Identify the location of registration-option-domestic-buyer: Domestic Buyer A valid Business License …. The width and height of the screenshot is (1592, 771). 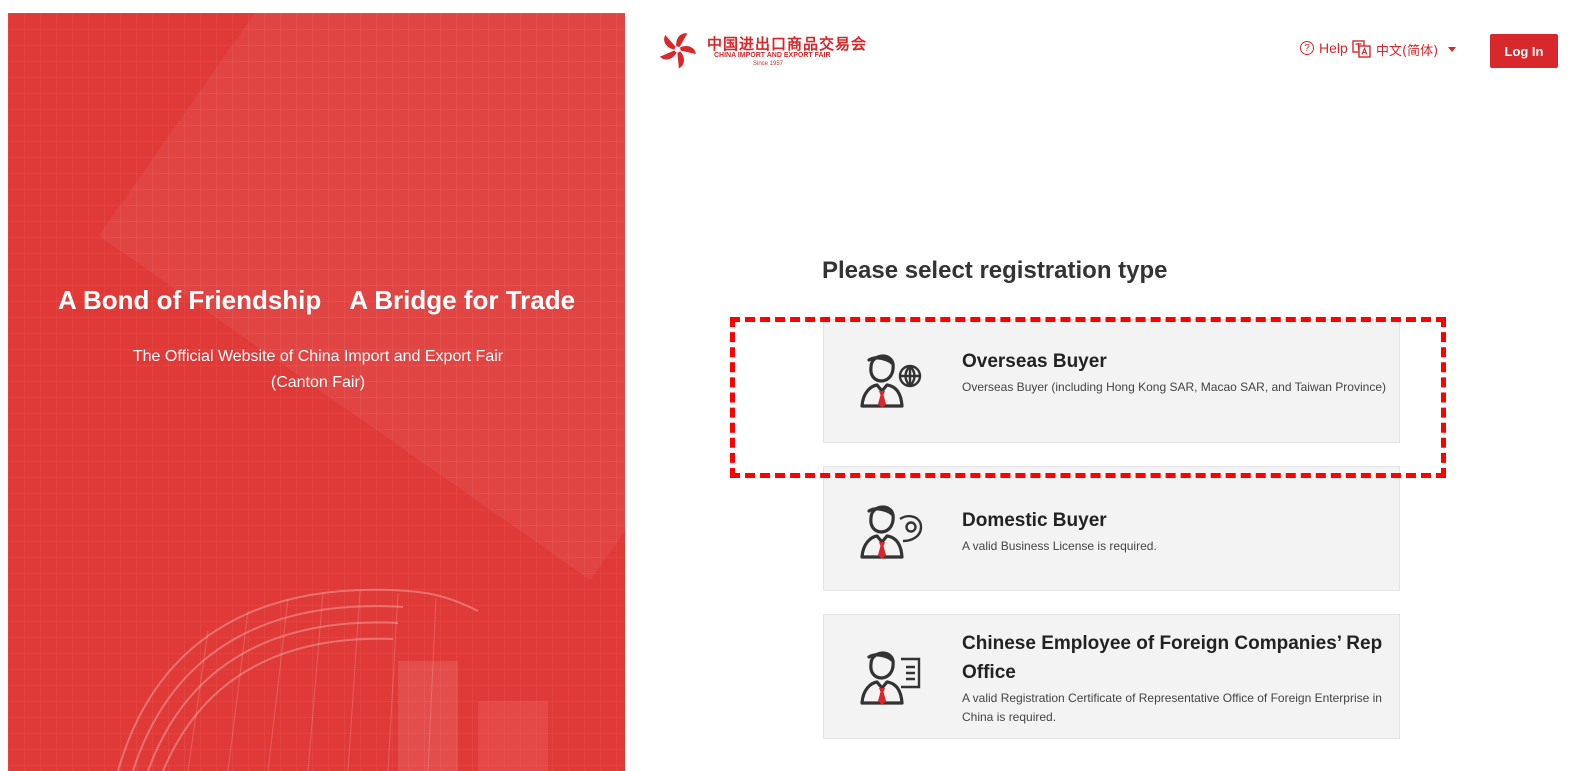
(1111, 528).